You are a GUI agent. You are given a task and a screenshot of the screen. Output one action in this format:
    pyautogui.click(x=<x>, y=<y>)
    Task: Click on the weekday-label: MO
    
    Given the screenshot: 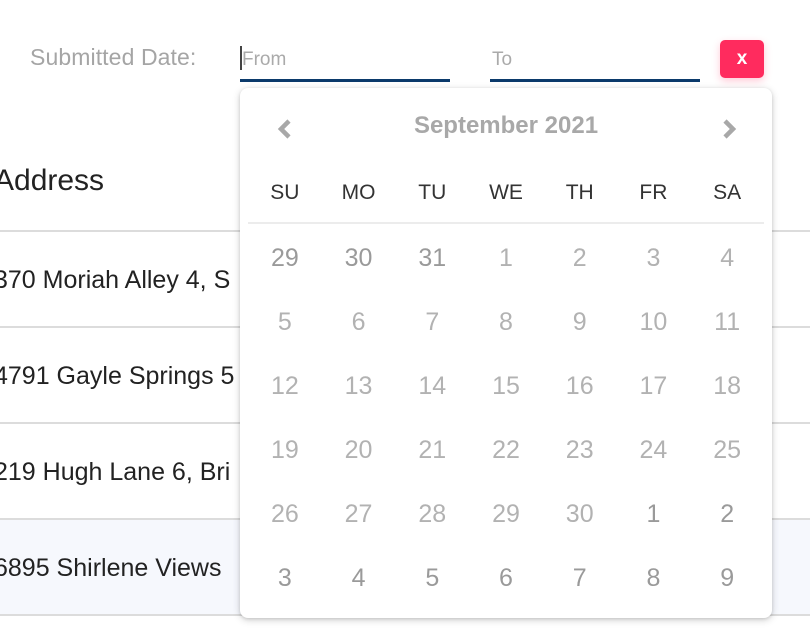 What is the action you would take?
    pyautogui.click(x=358, y=192)
    